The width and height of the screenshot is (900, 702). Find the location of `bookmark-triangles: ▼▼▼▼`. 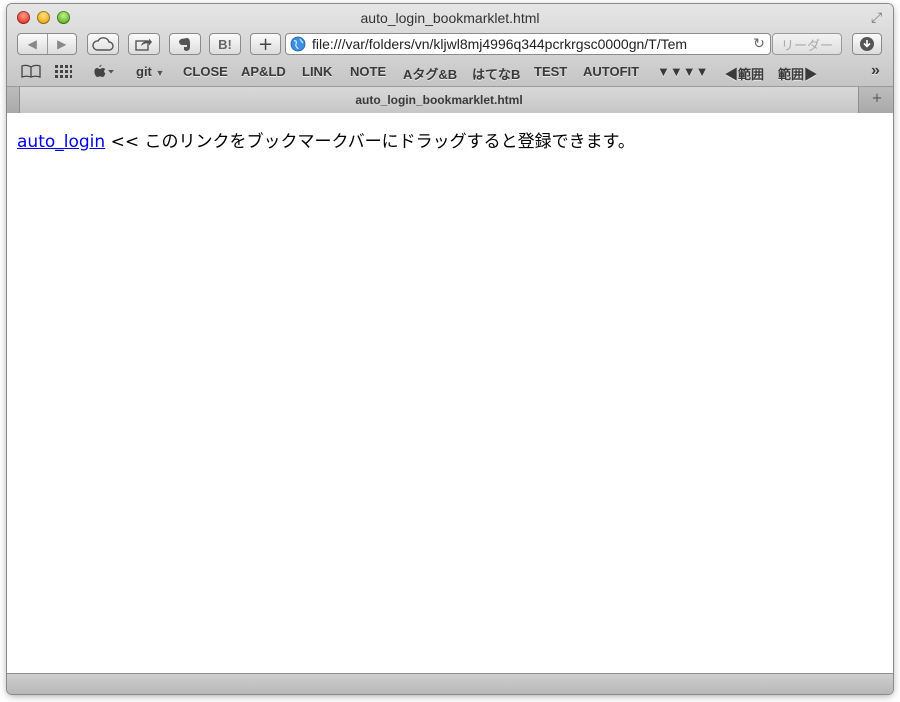

bookmark-triangles: ▼▼▼▼ is located at coordinates (682, 71).